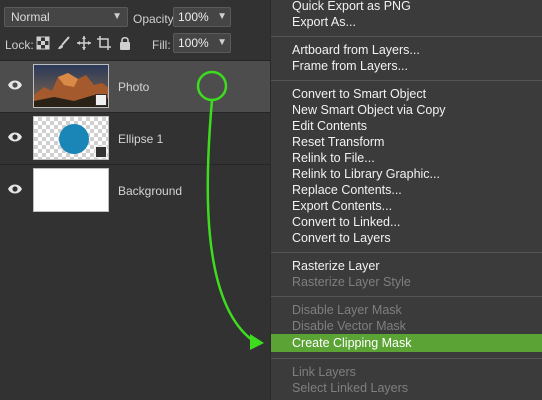 The image size is (542, 400). What do you see at coordinates (64, 43) in the screenshot?
I see `lock-image-pixels-icon` at bounding box center [64, 43].